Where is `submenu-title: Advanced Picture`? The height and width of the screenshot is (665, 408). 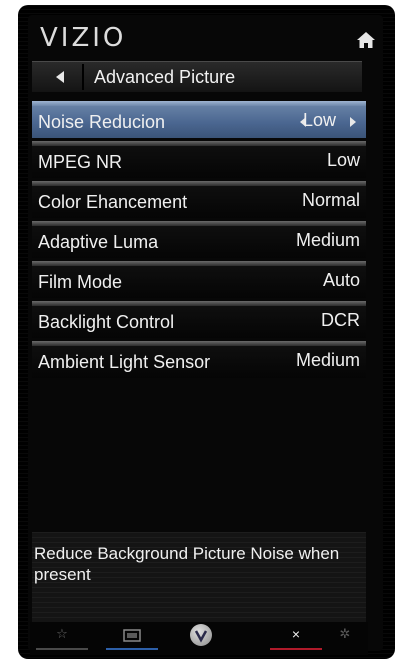
submenu-title: Advanced Picture is located at coordinates (165, 77).